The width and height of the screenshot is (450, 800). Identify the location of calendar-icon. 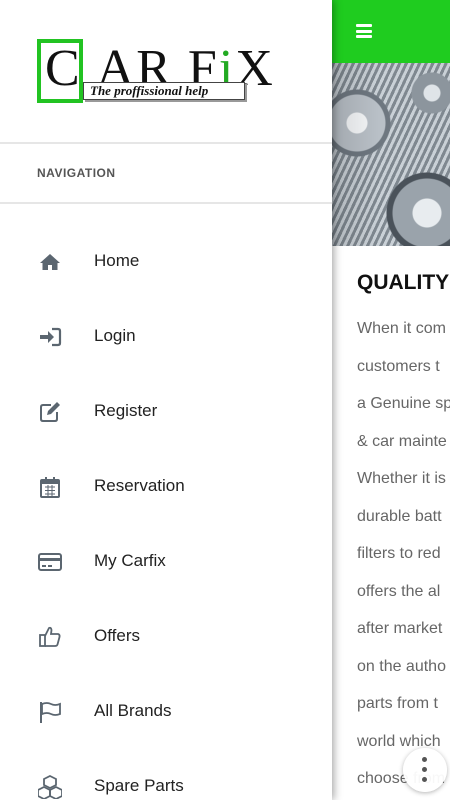
(50, 487).